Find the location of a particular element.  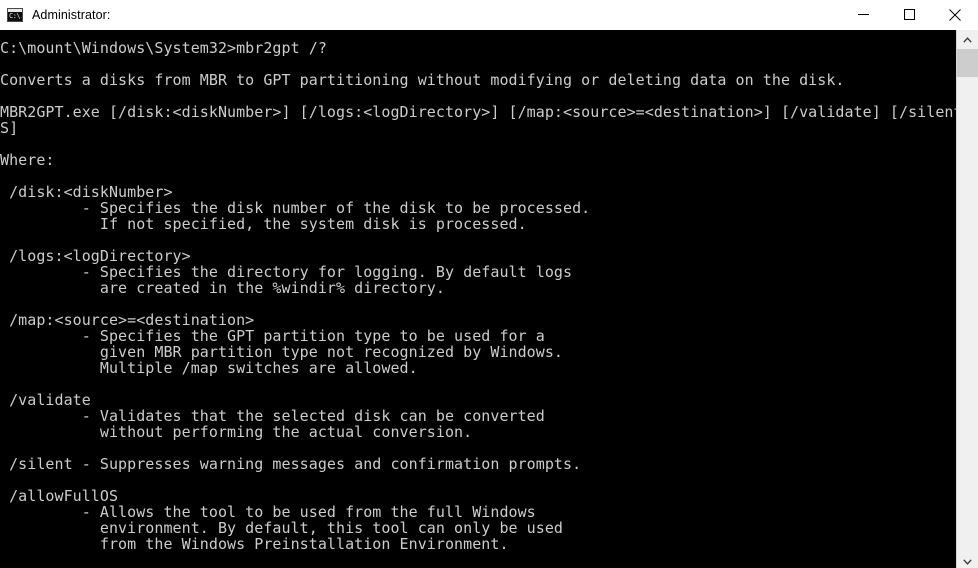

scrollbar-thumb is located at coordinates (967, 63).